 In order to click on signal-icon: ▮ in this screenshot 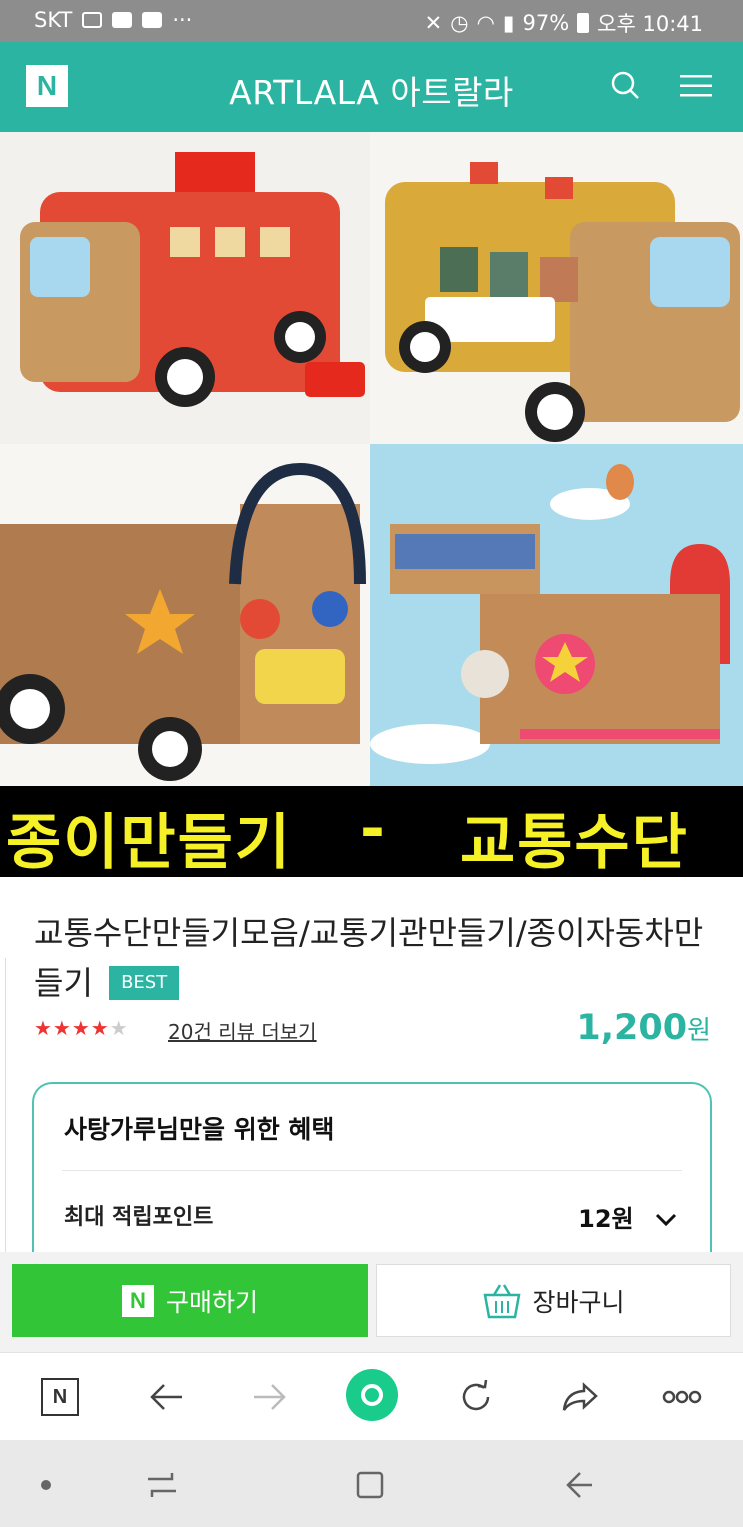, I will do `click(508, 23)`.